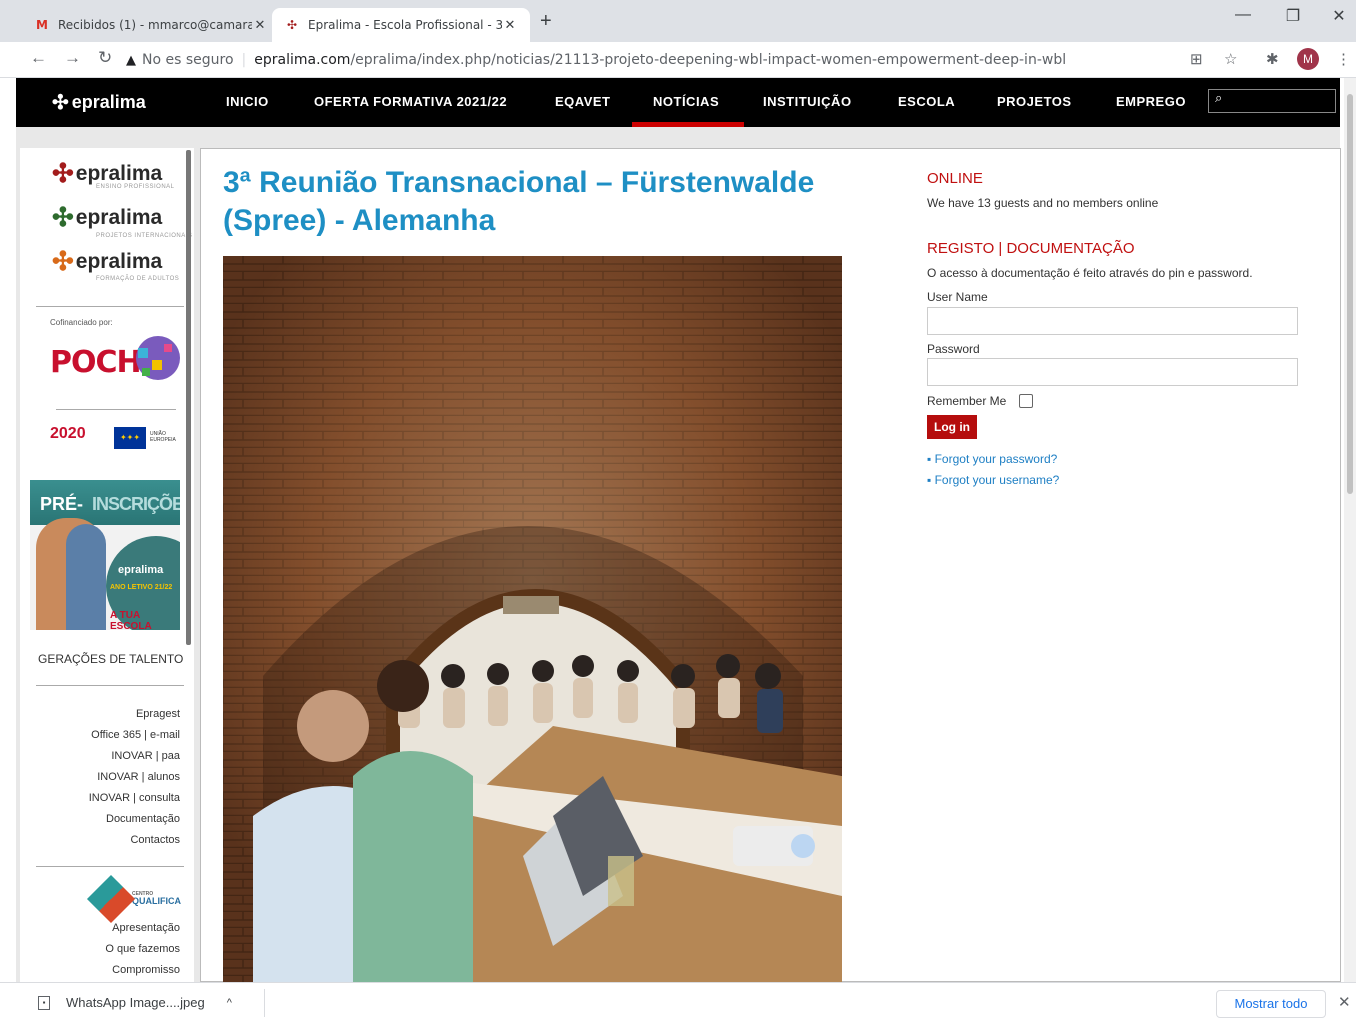  I want to click on qualifica-links: Apresentação O que fazemos Compromisso, so click(105, 952).